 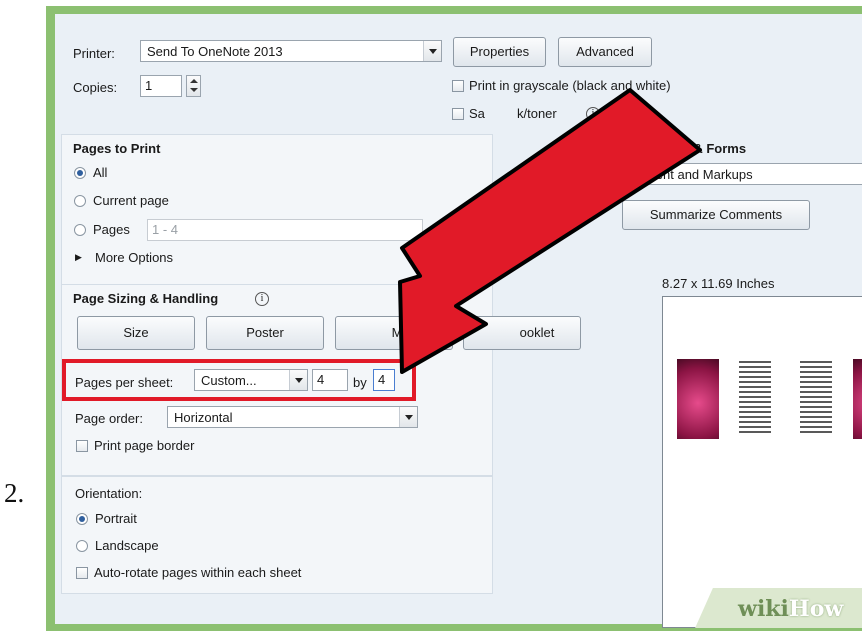 What do you see at coordinates (791, 609) in the screenshot?
I see `wikihow-watermark: wikiHow` at bounding box center [791, 609].